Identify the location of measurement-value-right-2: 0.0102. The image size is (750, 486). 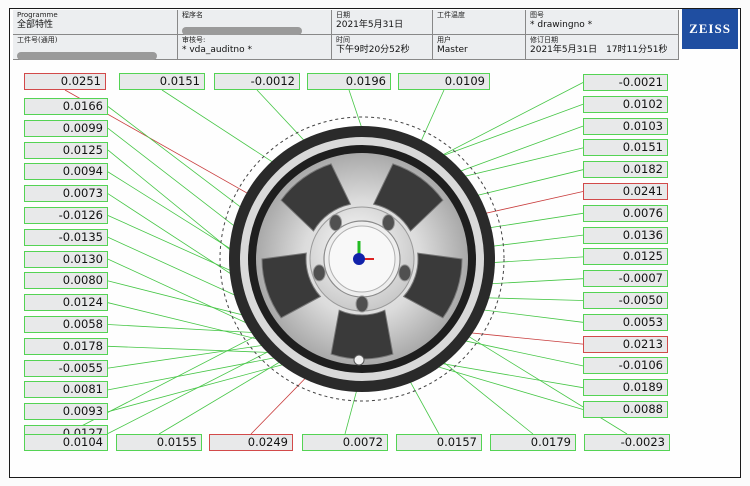
(625, 104).